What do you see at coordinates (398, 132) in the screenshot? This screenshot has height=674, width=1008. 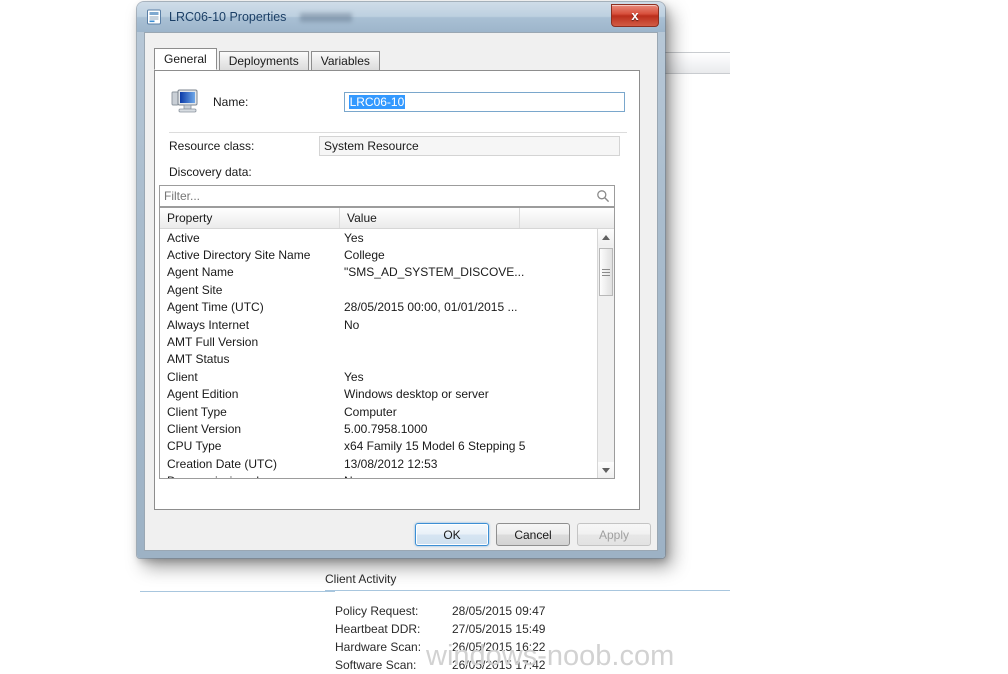 I see `form-divider` at bounding box center [398, 132].